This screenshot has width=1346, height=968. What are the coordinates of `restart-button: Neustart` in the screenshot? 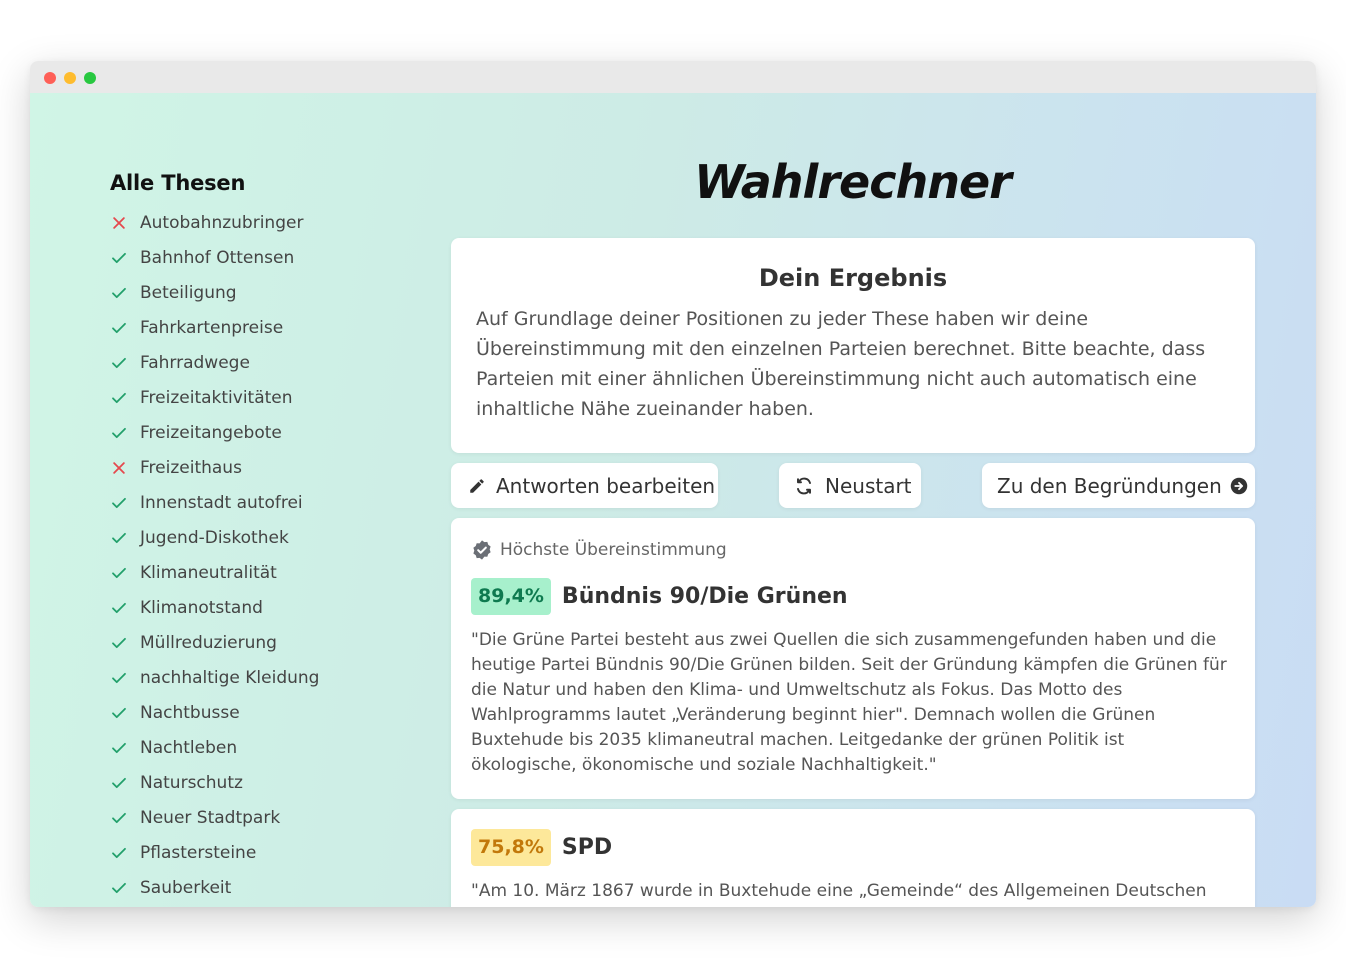 It's located at (850, 485).